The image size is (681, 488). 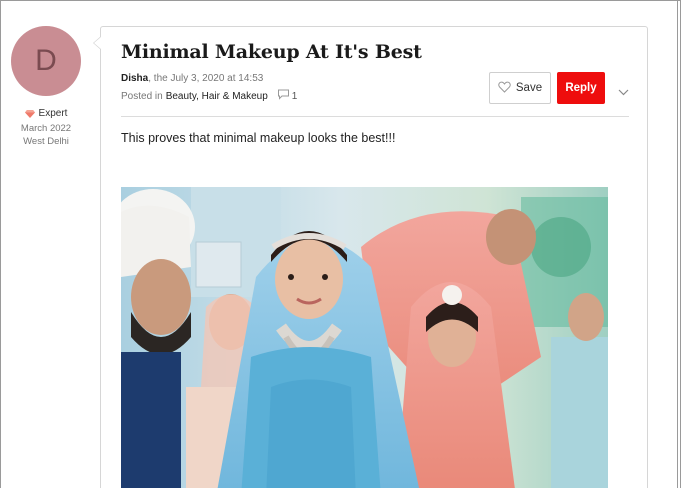 I want to click on author-profile: D Expert March 2022 West Delhi, so click(x=46, y=87).